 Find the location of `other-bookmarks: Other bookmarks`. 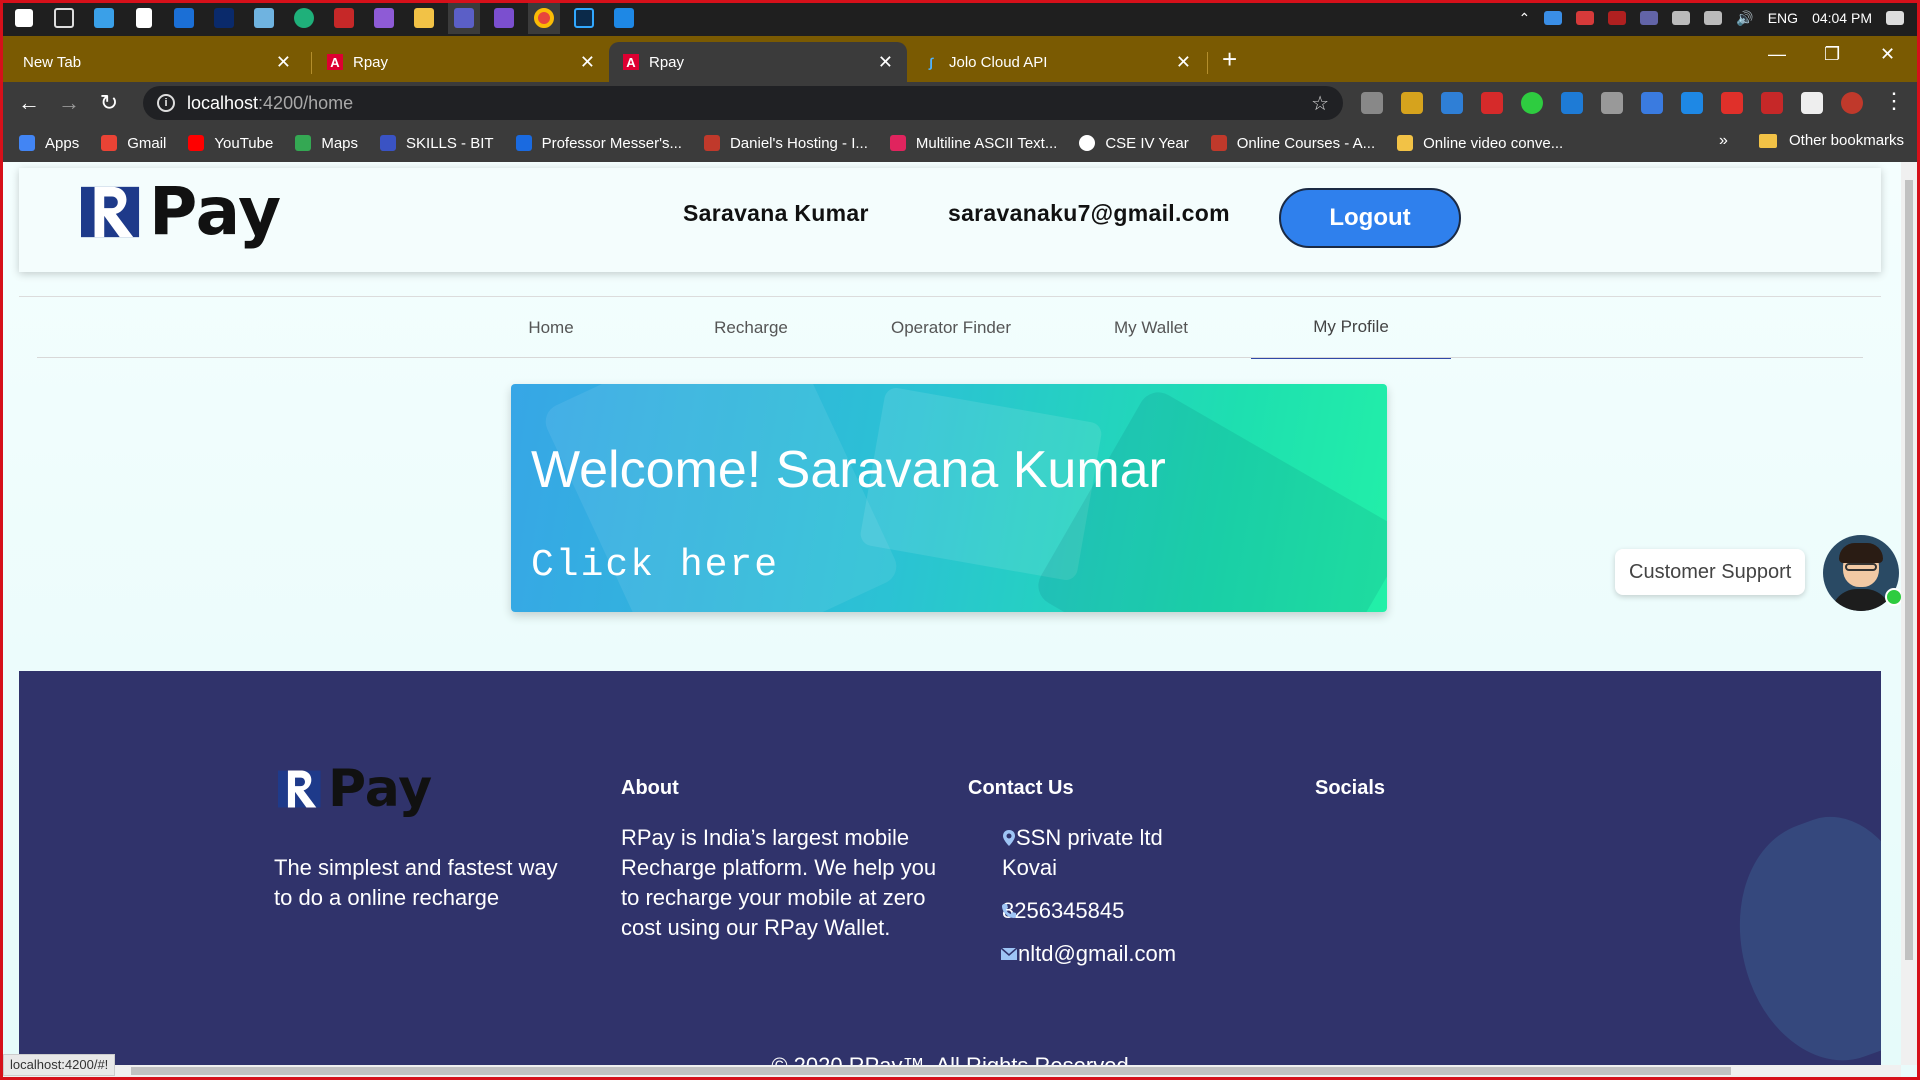

other-bookmarks: Other bookmarks is located at coordinates (1831, 140).